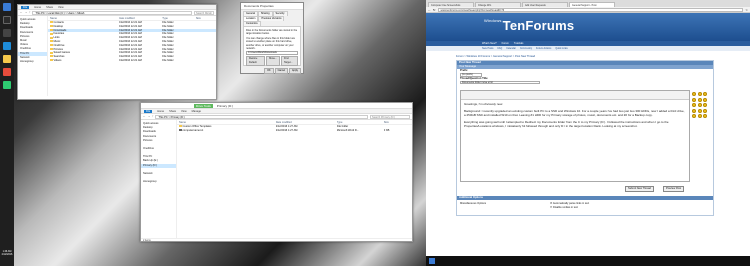 This screenshot has height=266, width=750. What do you see at coordinates (575, 95) in the screenshot?
I see `editor-toolbar` at bounding box center [575, 95].